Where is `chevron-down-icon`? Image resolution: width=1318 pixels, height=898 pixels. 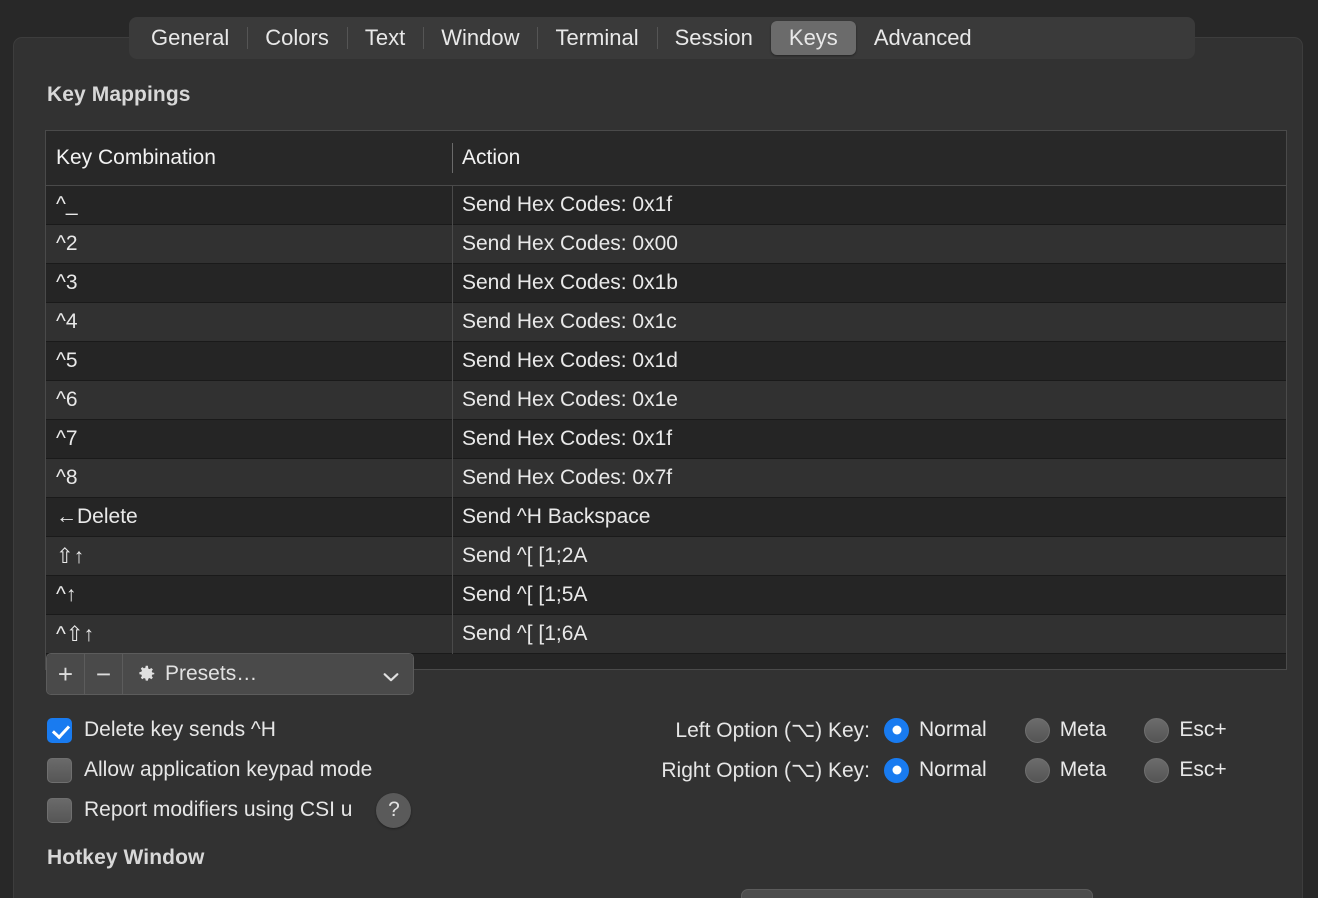 chevron-down-icon is located at coordinates (391, 675).